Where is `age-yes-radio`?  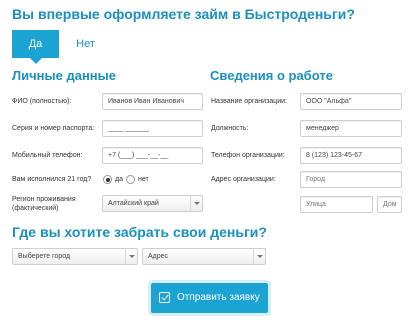 age-yes-radio is located at coordinates (107, 179).